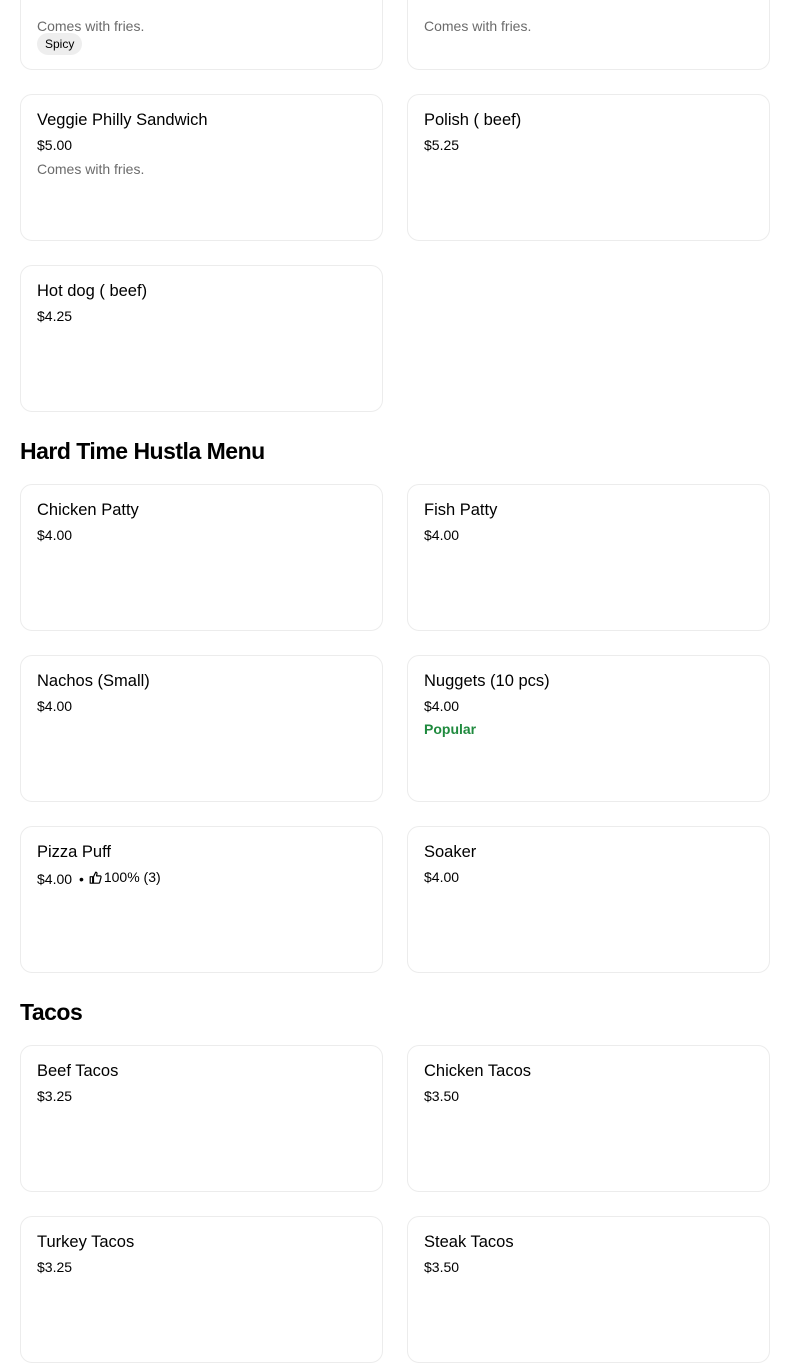 The width and height of the screenshot is (804, 1363). What do you see at coordinates (201, 35) in the screenshot?
I see `menu-item-card: Comes with fries. Spicy` at bounding box center [201, 35].